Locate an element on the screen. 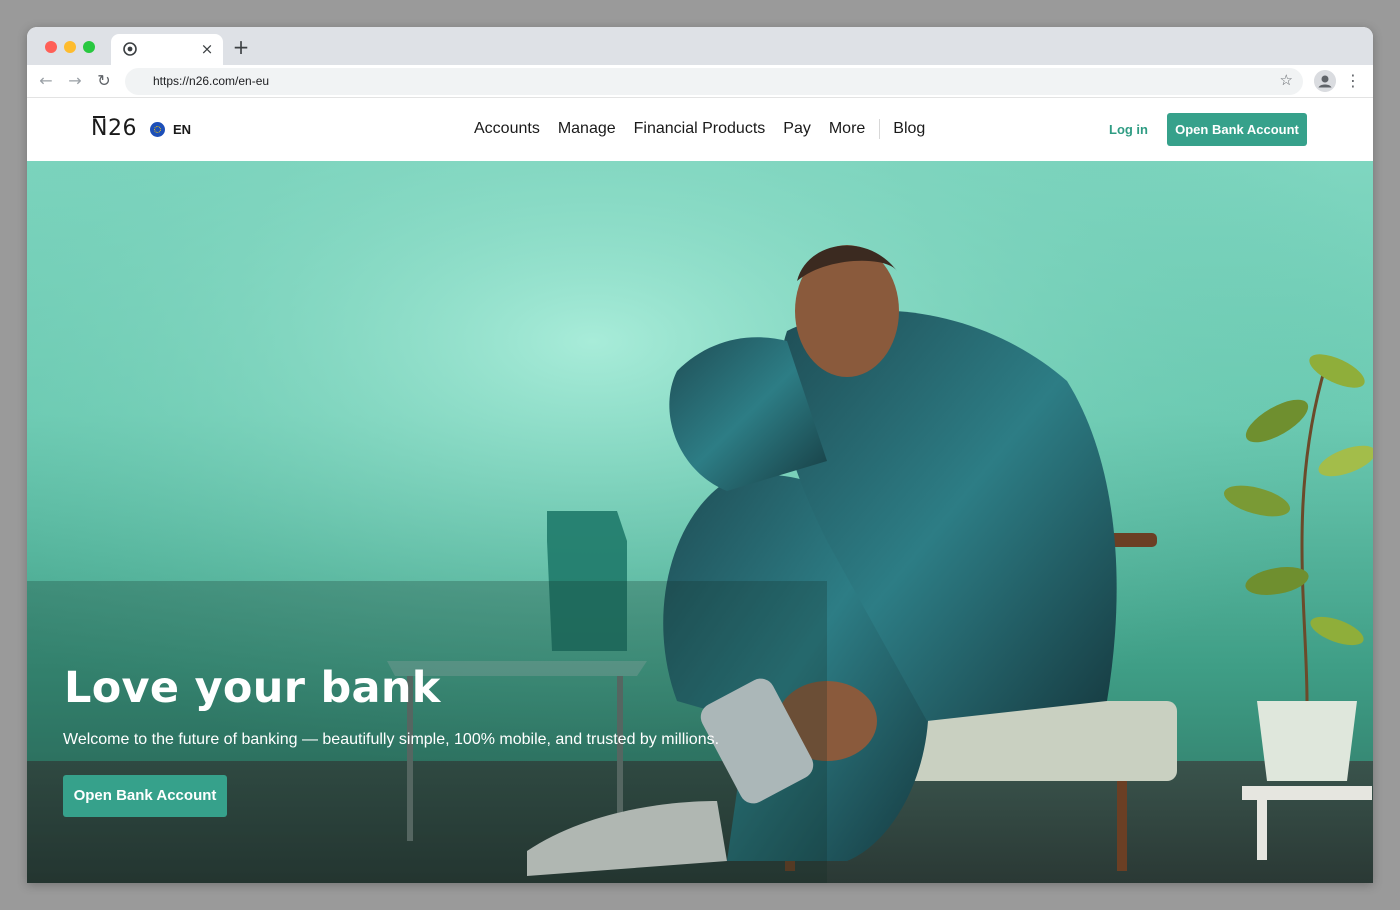 Image resolution: width=1400 pixels, height=910 pixels. login-link: Log in is located at coordinates (1128, 129).